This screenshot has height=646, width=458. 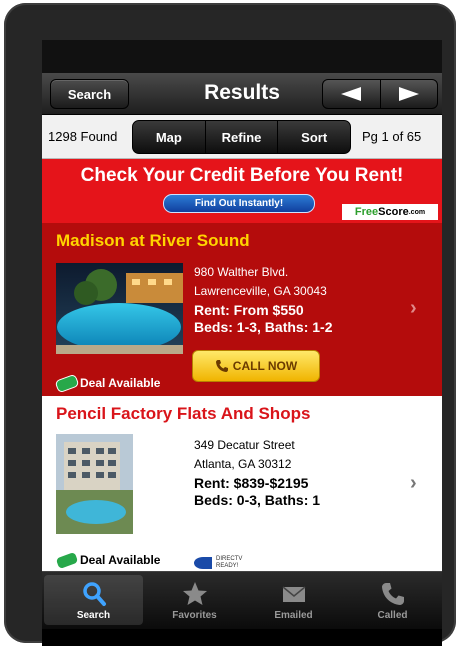 I want to click on page-indicator: Pg 1 of 65, so click(x=392, y=136).